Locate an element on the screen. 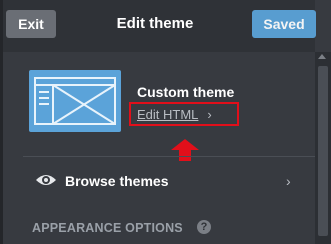 This screenshot has height=244, width=331. saved-button: Saved is located at coordinates (284, 24).